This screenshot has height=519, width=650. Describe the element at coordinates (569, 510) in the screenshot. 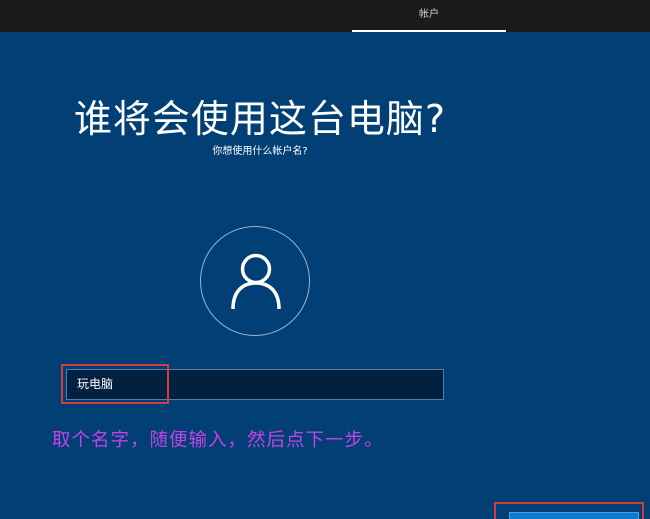

I see `next-button-highlight-box` at that location.